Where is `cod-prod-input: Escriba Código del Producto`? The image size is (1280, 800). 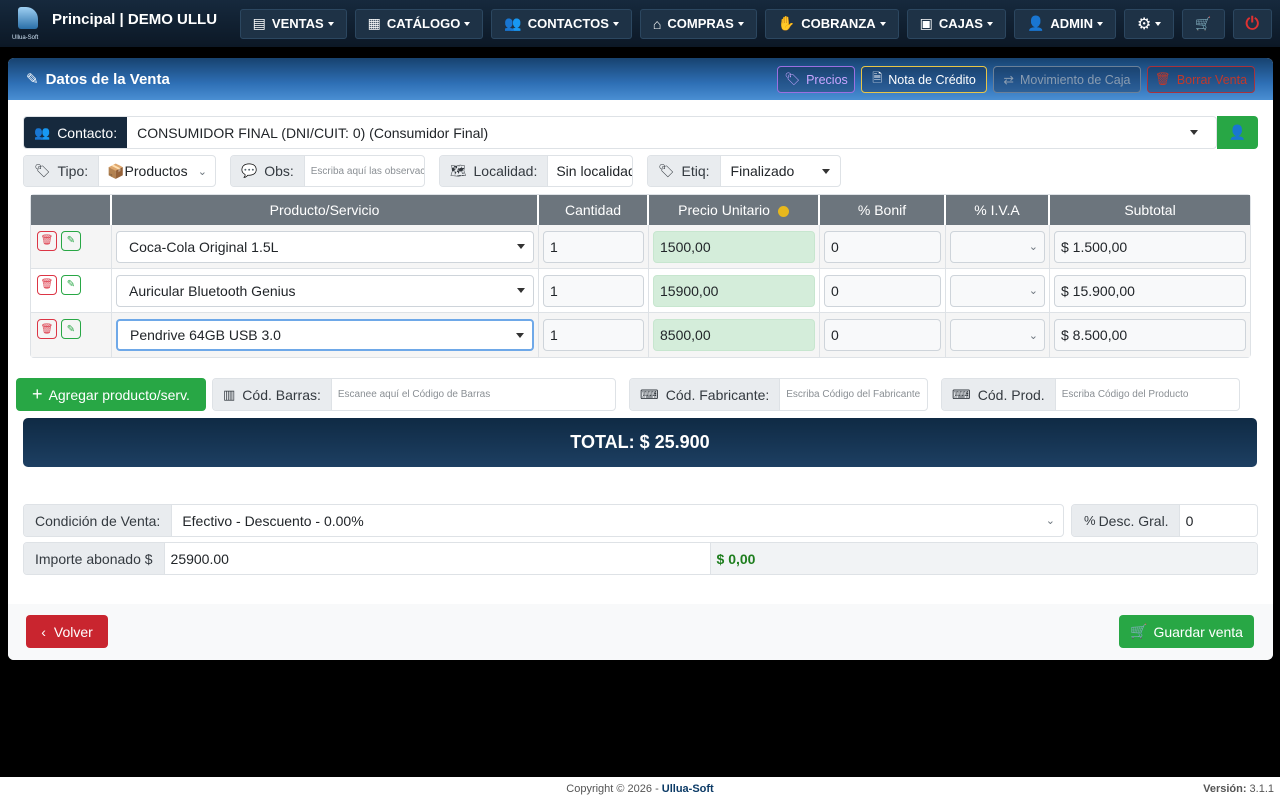
cod-prod-input: Escriba Código del Producto is located at coordinates (1147, 394).